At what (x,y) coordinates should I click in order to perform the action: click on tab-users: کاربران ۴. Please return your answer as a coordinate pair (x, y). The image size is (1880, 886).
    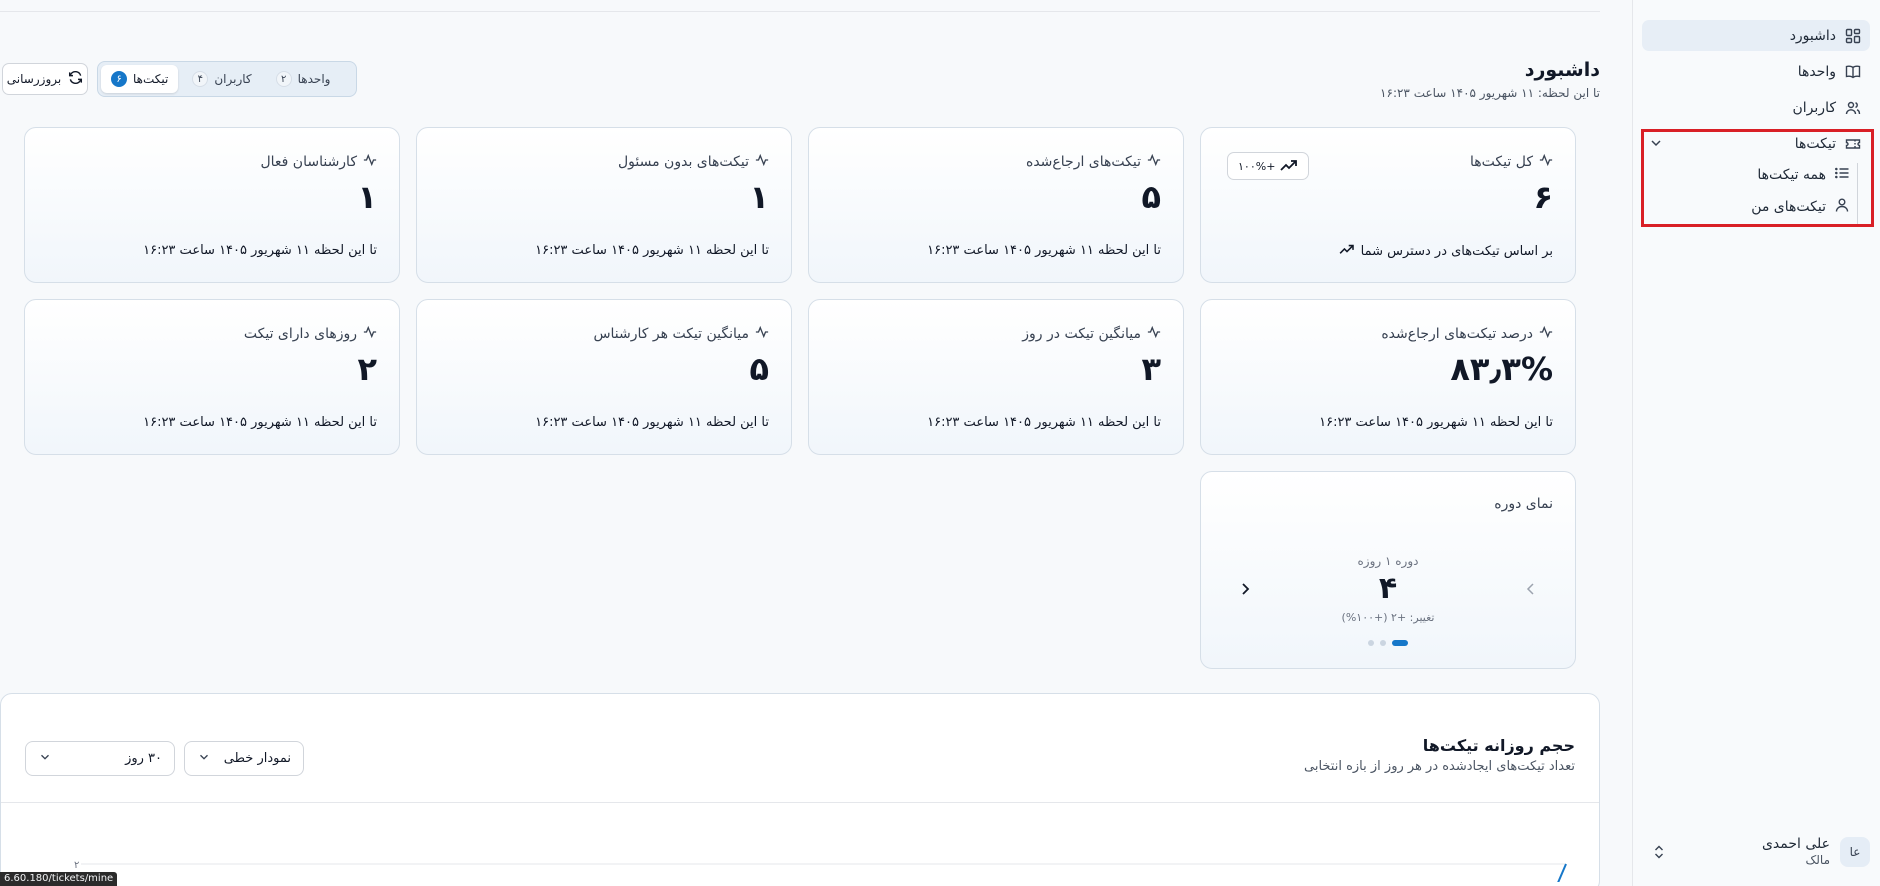
    Looking at the image, I should click on (221, 79).